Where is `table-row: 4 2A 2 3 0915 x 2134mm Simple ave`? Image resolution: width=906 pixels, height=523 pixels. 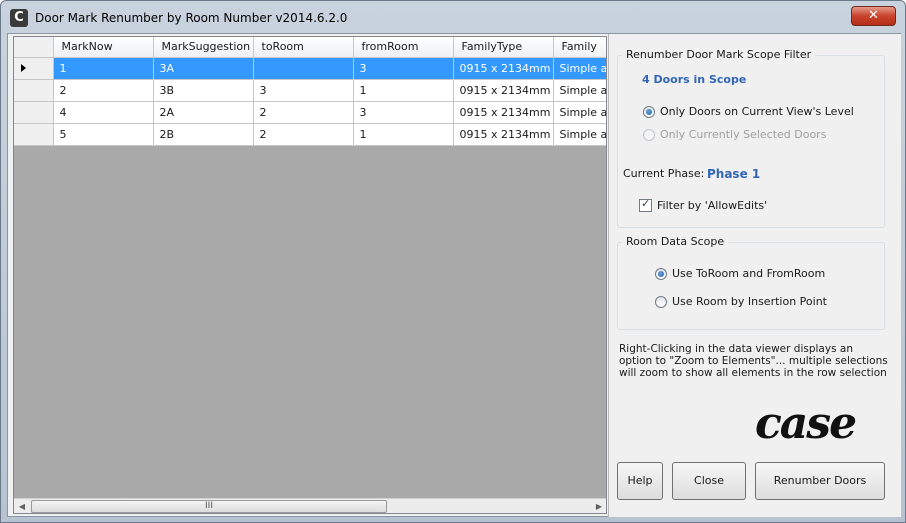
table-row: 4 2A 2 3 0915 x 2134mm Simple ave is located at coordinates (310, 112).